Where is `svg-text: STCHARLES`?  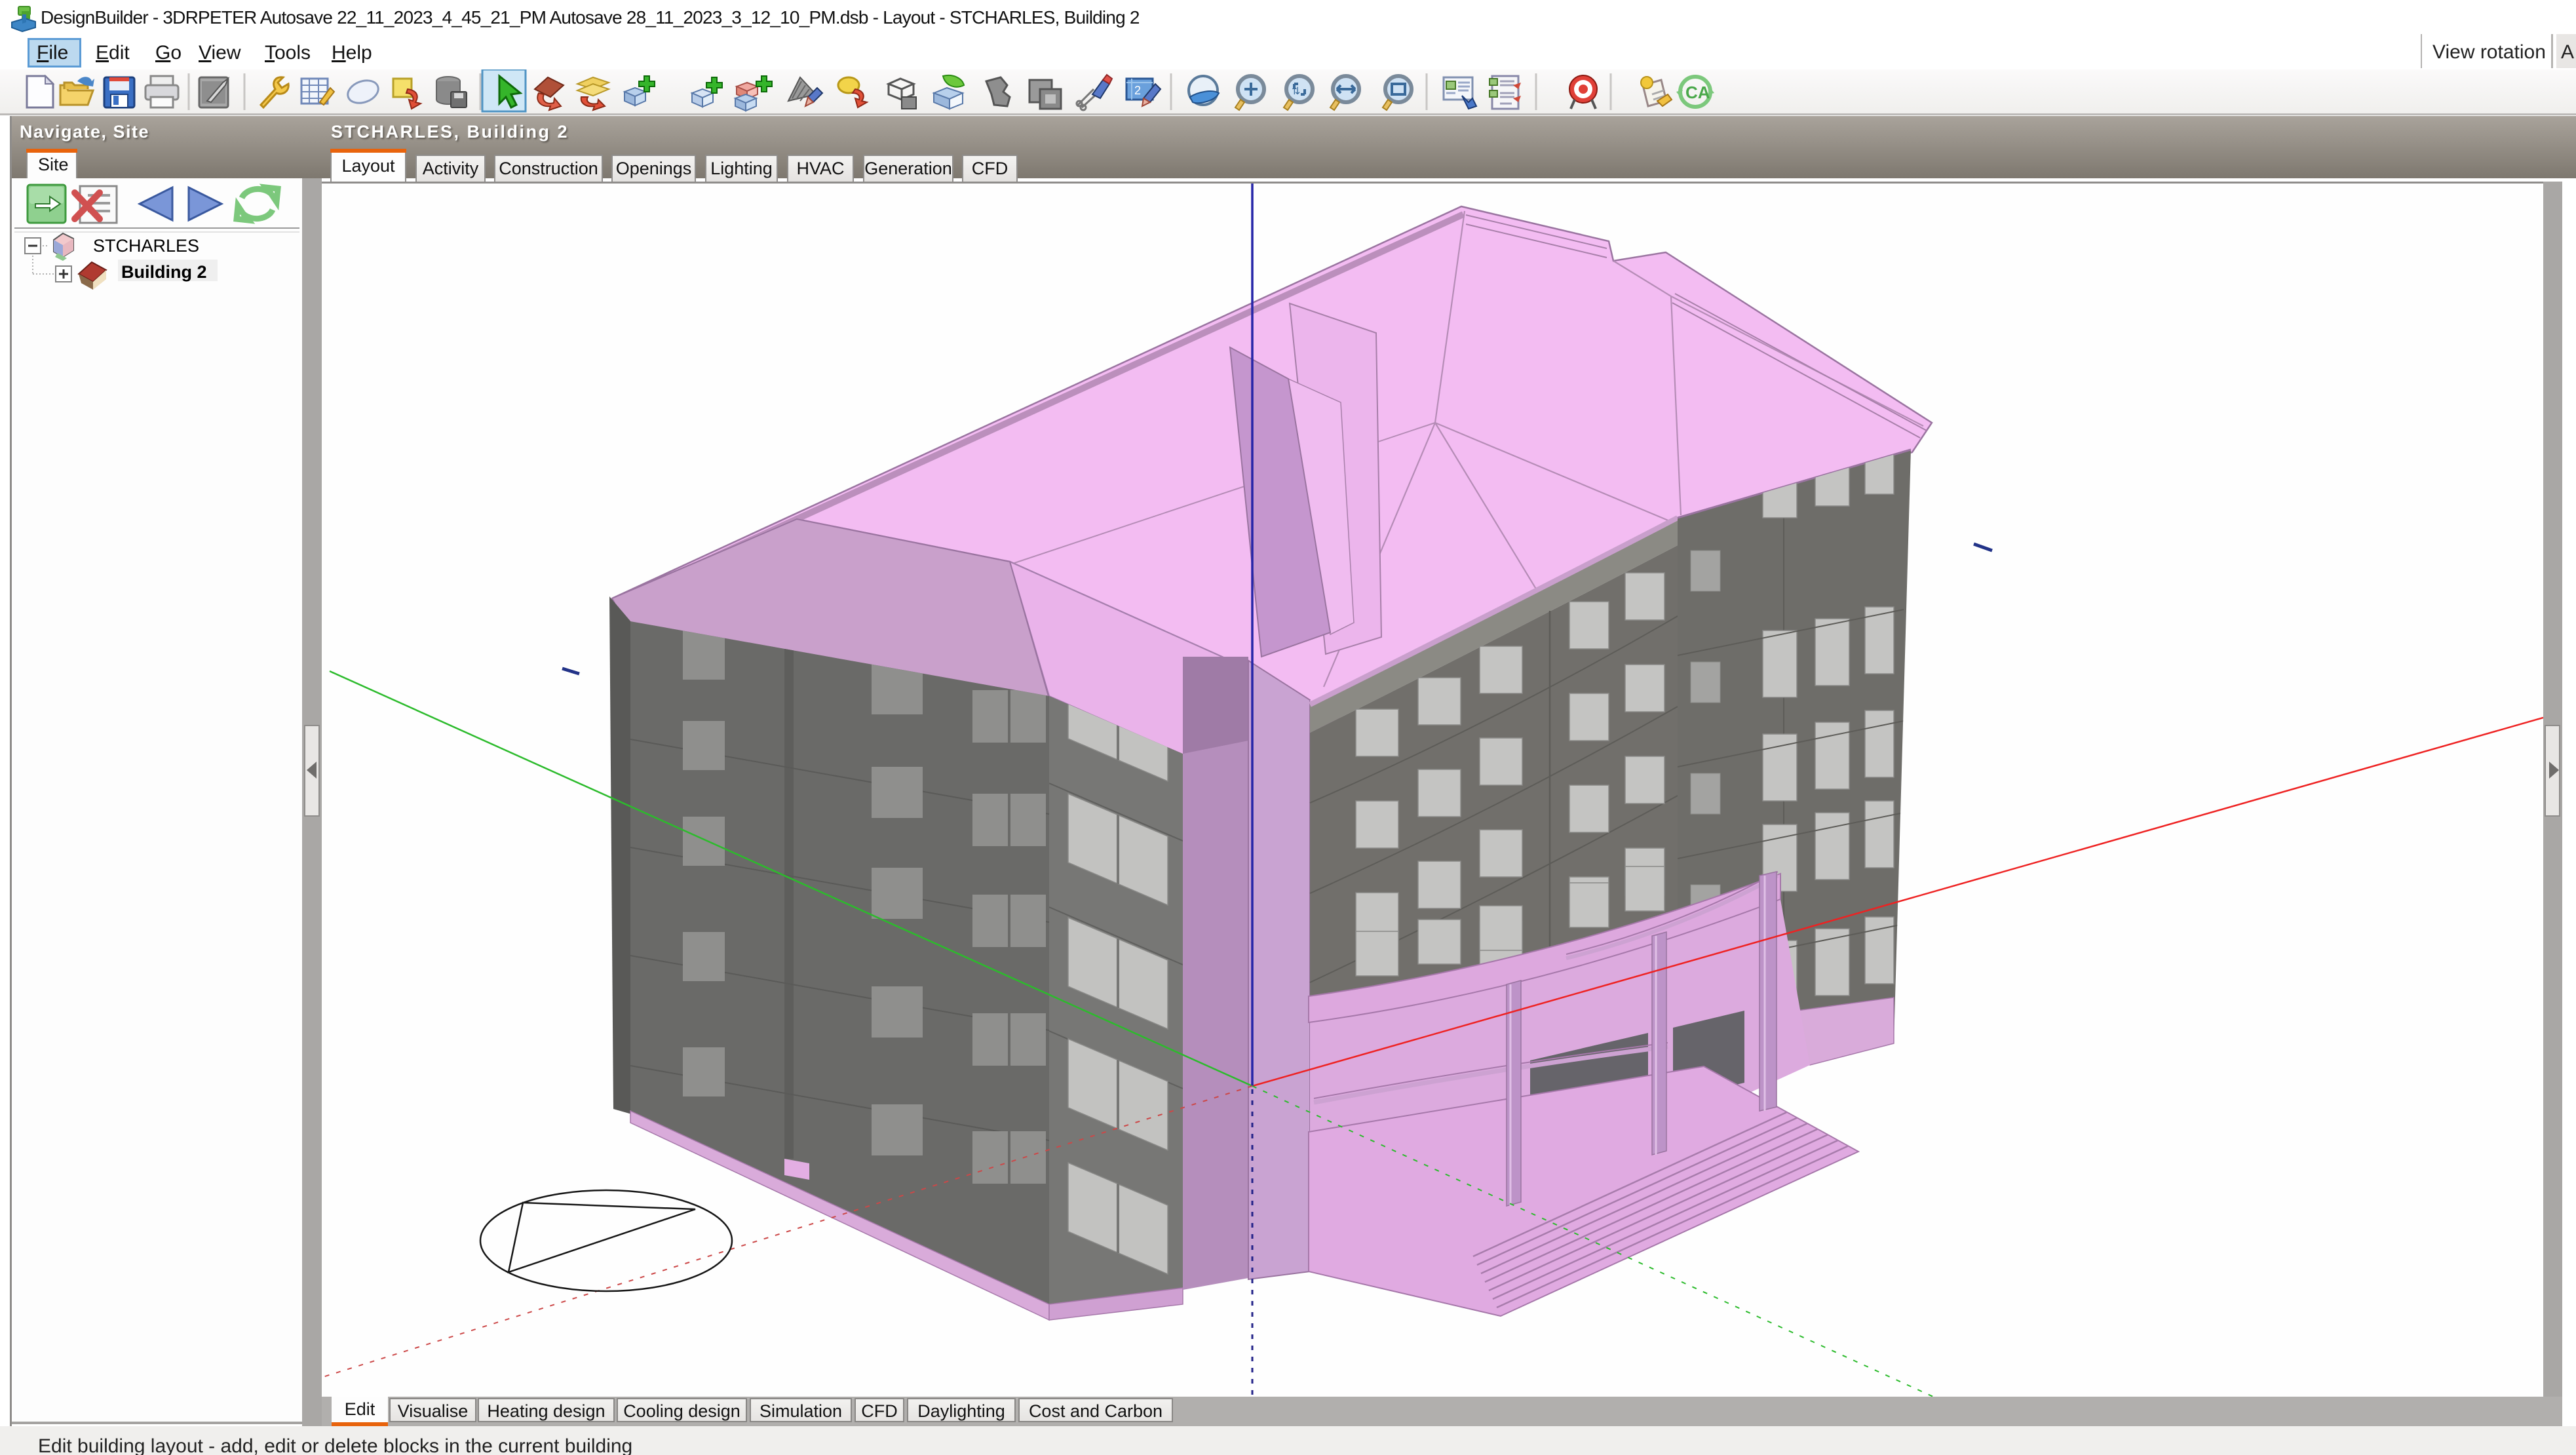 svg-text: STCHARLES is located at coordinates (146, 246).